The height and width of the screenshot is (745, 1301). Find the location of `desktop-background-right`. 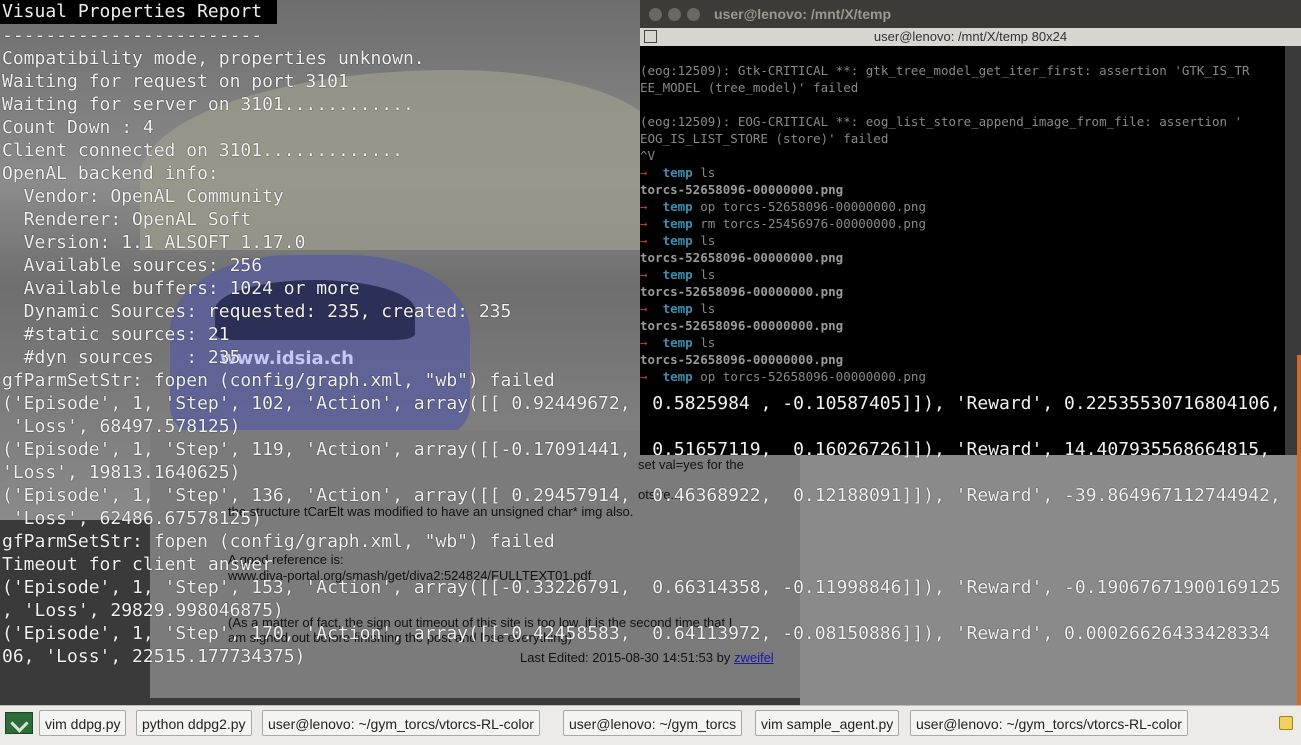

desktop-background-right is located at coordinates (1050, 580).